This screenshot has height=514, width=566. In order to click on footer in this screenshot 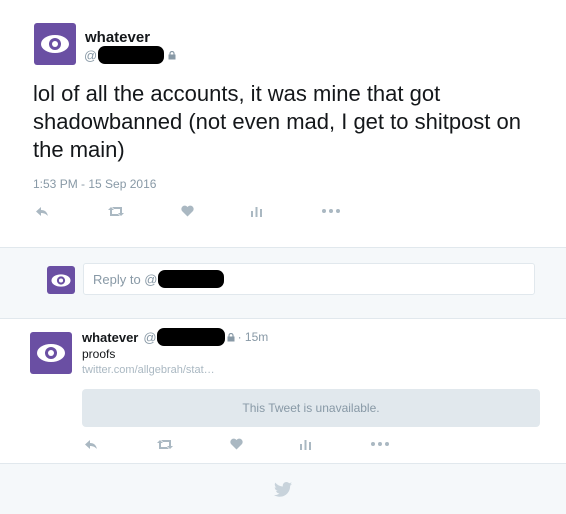, I will do `click(283, 489)`.